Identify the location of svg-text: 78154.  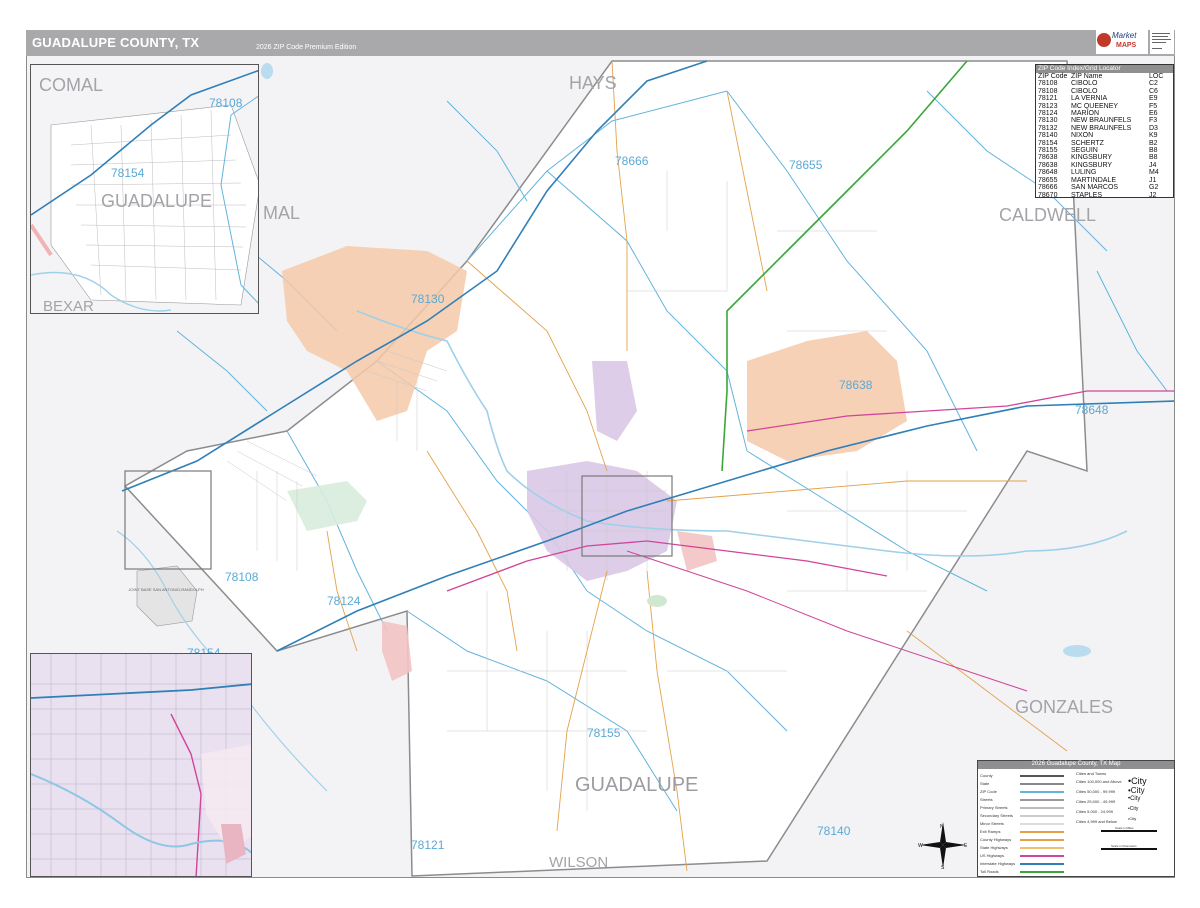
(128, 173).